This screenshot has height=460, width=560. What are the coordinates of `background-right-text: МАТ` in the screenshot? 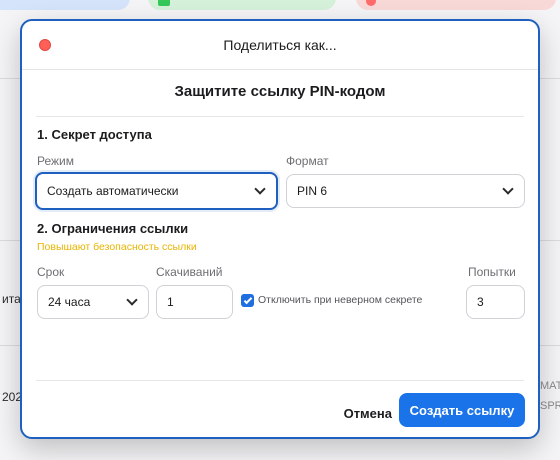 It's located at (550, 386).